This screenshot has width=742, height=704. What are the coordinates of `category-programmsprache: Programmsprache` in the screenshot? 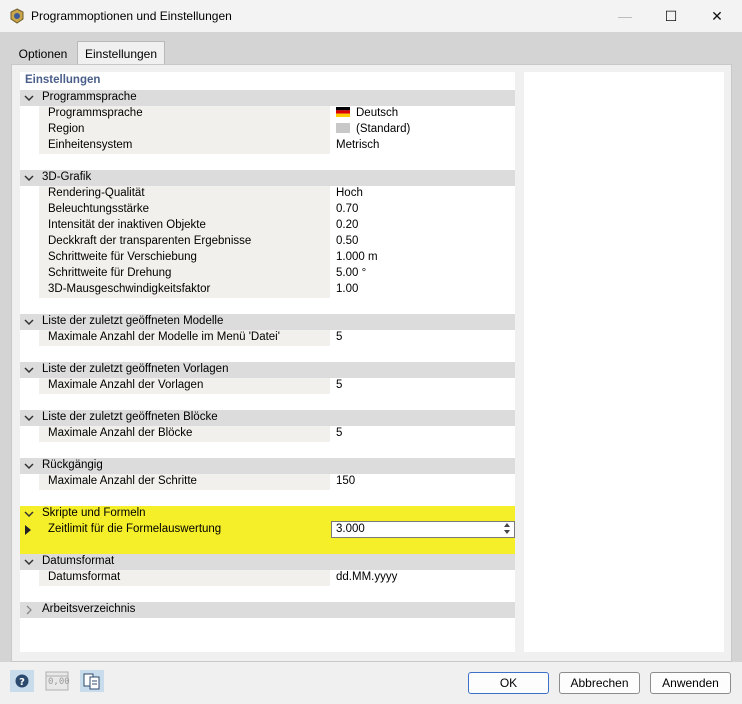 It's located at (267, 98).